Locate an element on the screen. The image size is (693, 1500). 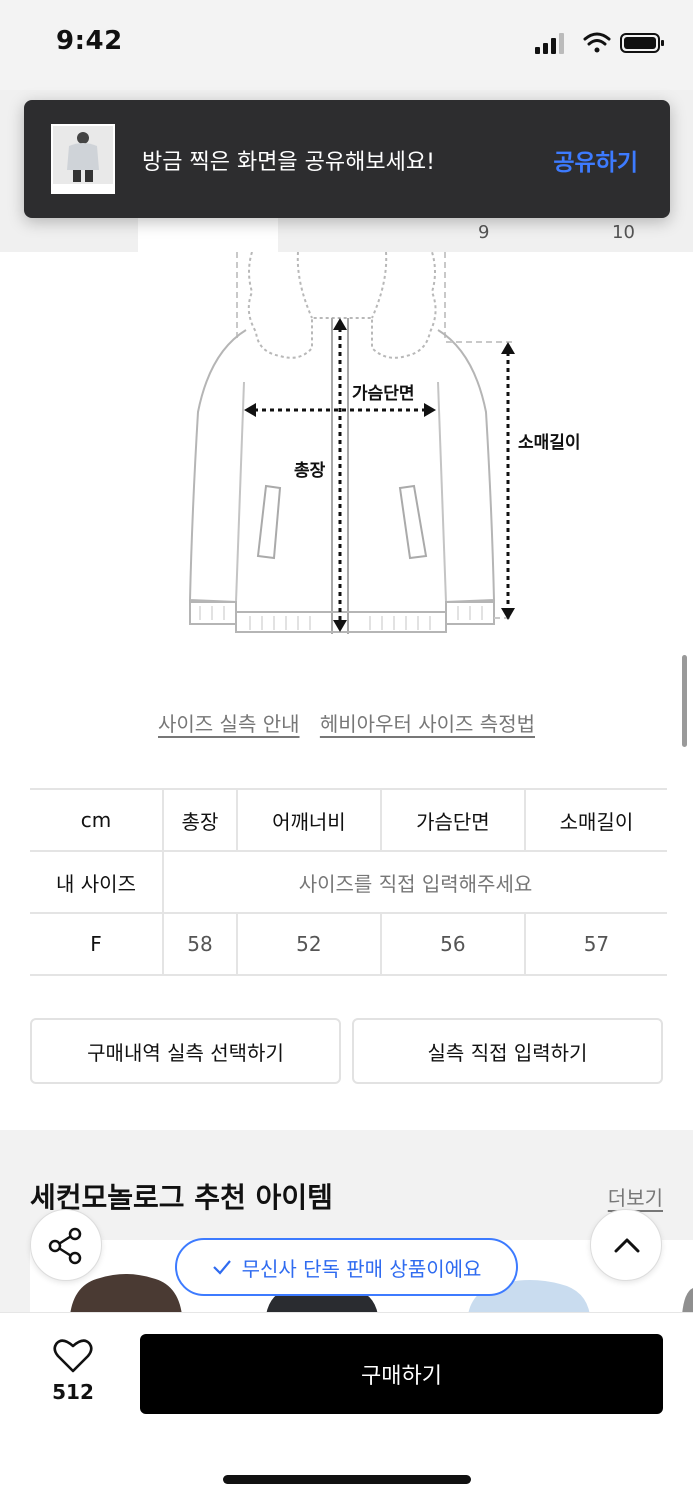
screenshot-thumbnail is located at coordinates (83, 159).